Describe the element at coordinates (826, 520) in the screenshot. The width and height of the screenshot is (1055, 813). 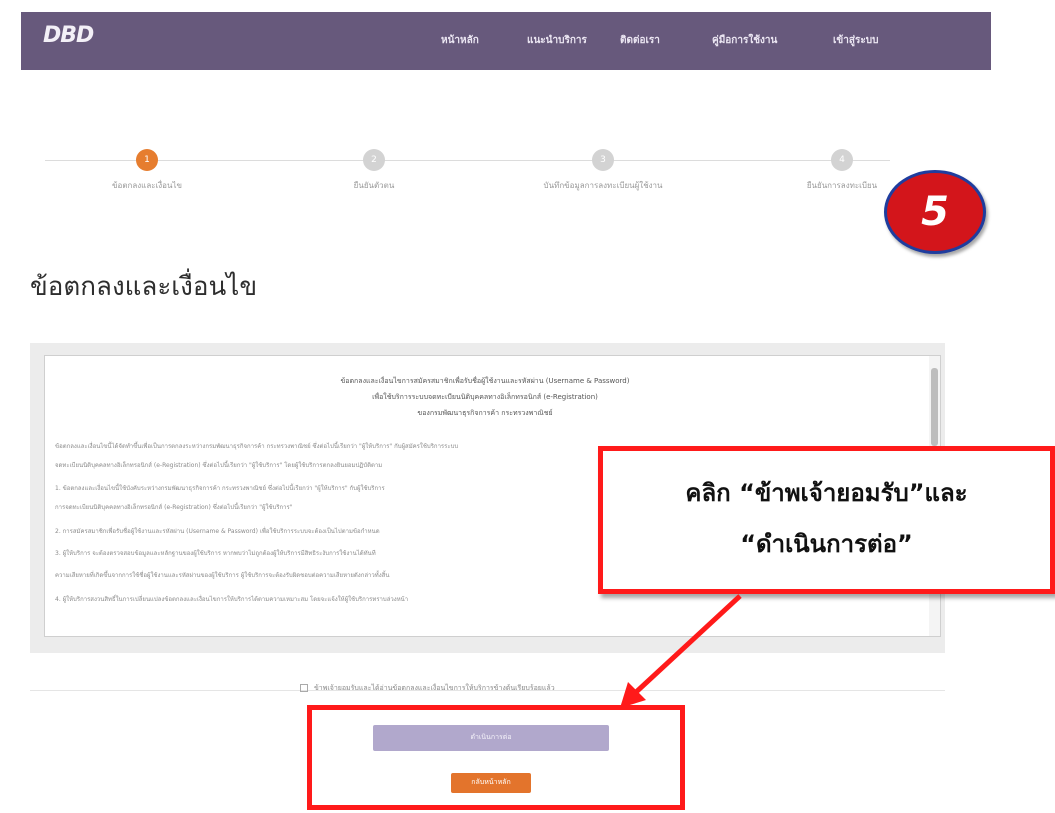
I see `annotation-callout: คลิก “ข้าพเจ้ายอมรับ”และ “ดำเนินการต่อ”` at that location.